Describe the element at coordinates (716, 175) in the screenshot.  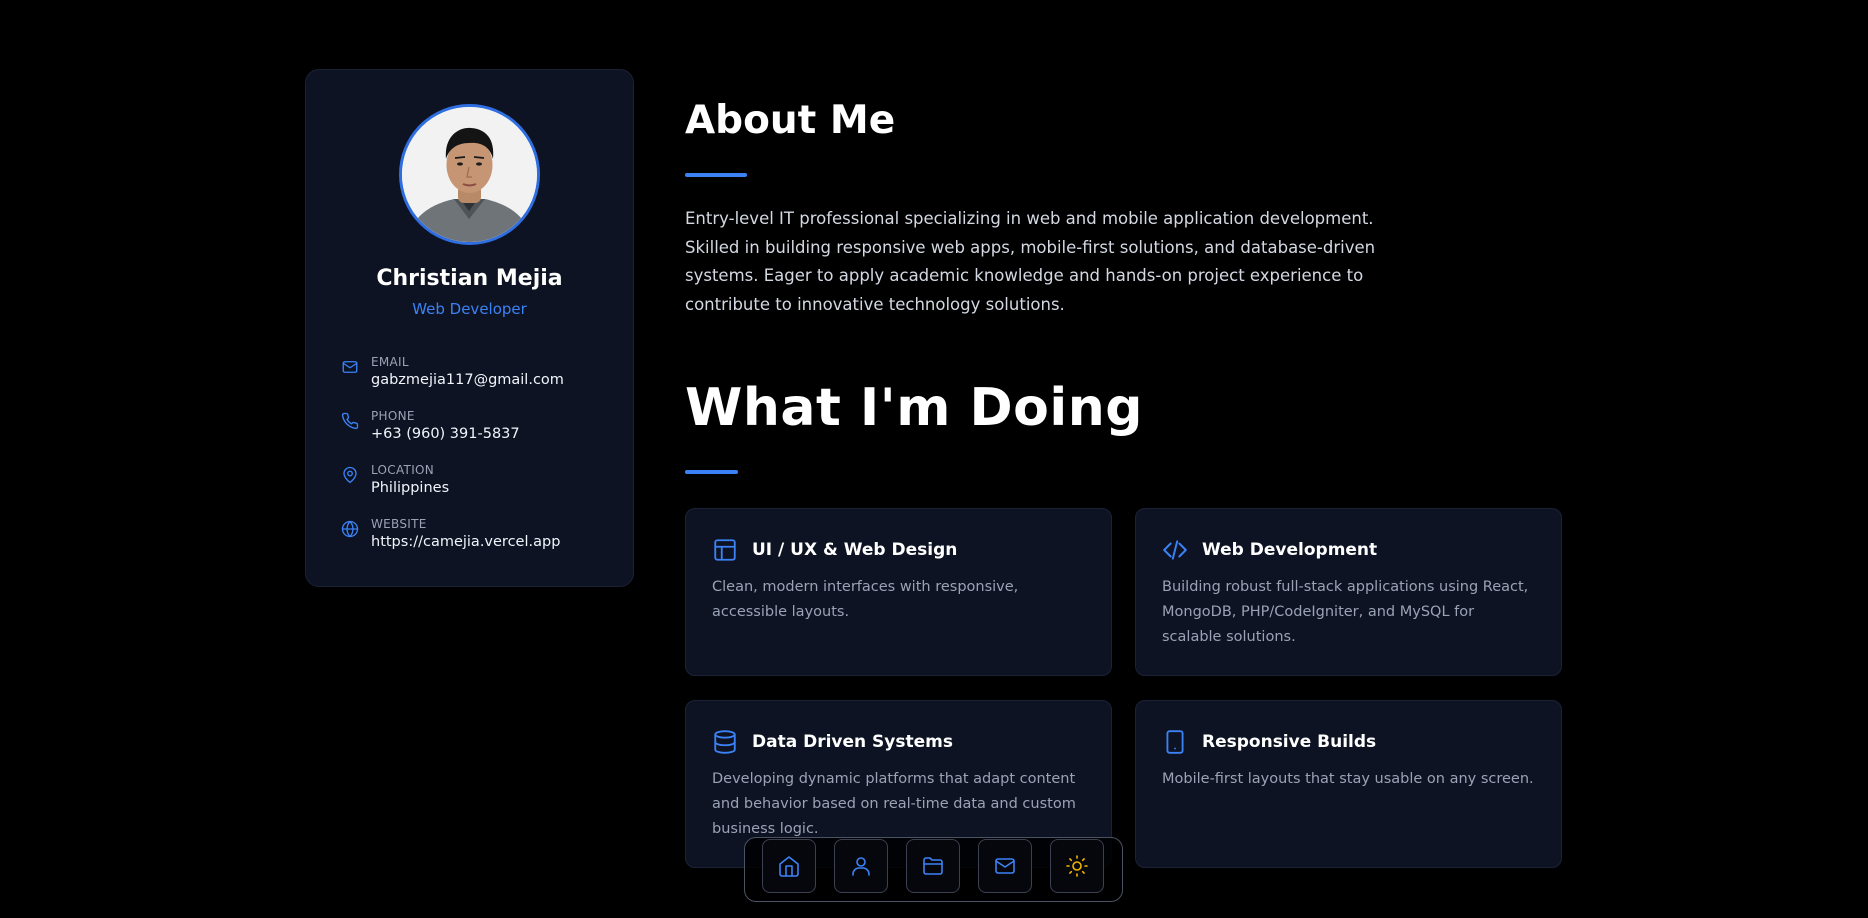
I see `about-accent-bar` at that location.